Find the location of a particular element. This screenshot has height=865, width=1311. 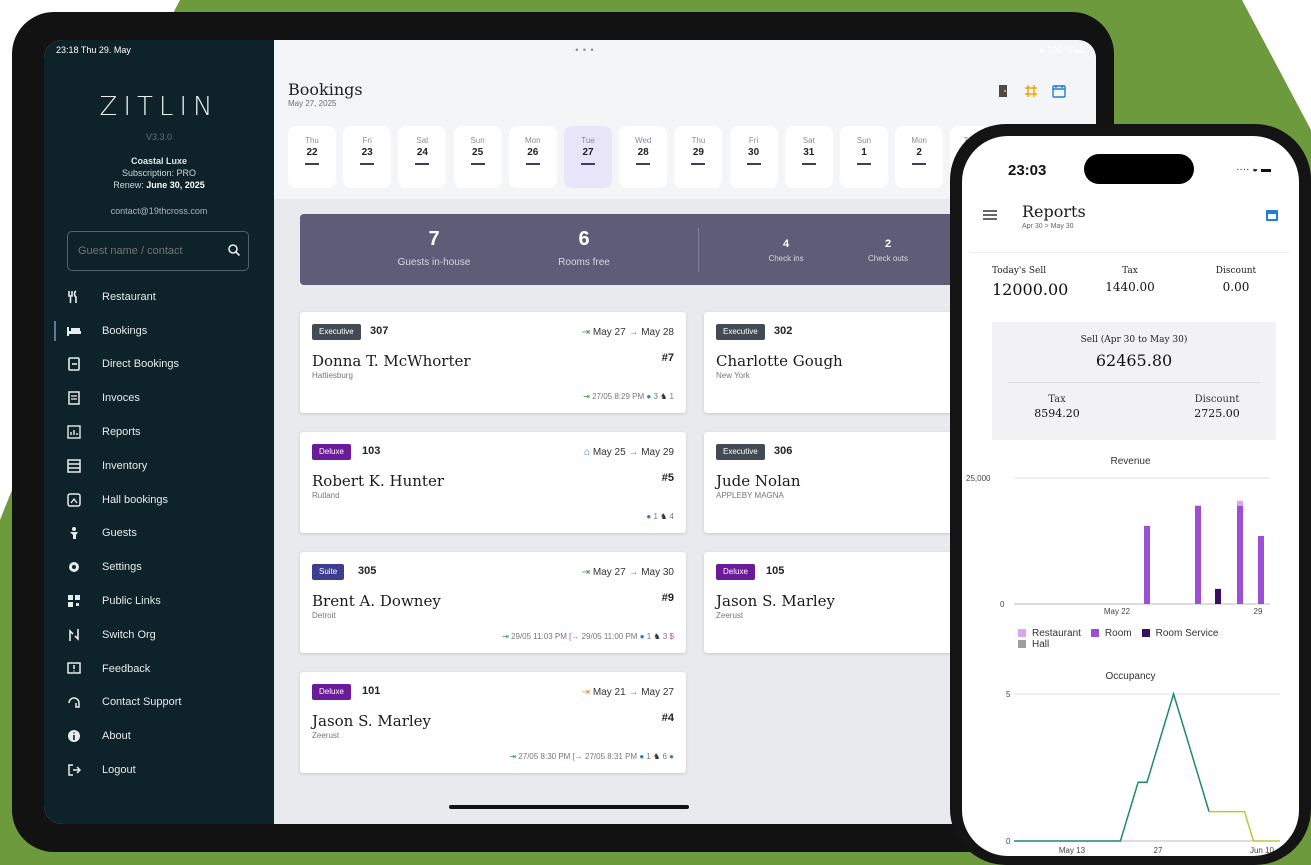

to-date: May 30 is located at coordinates (657, 572).